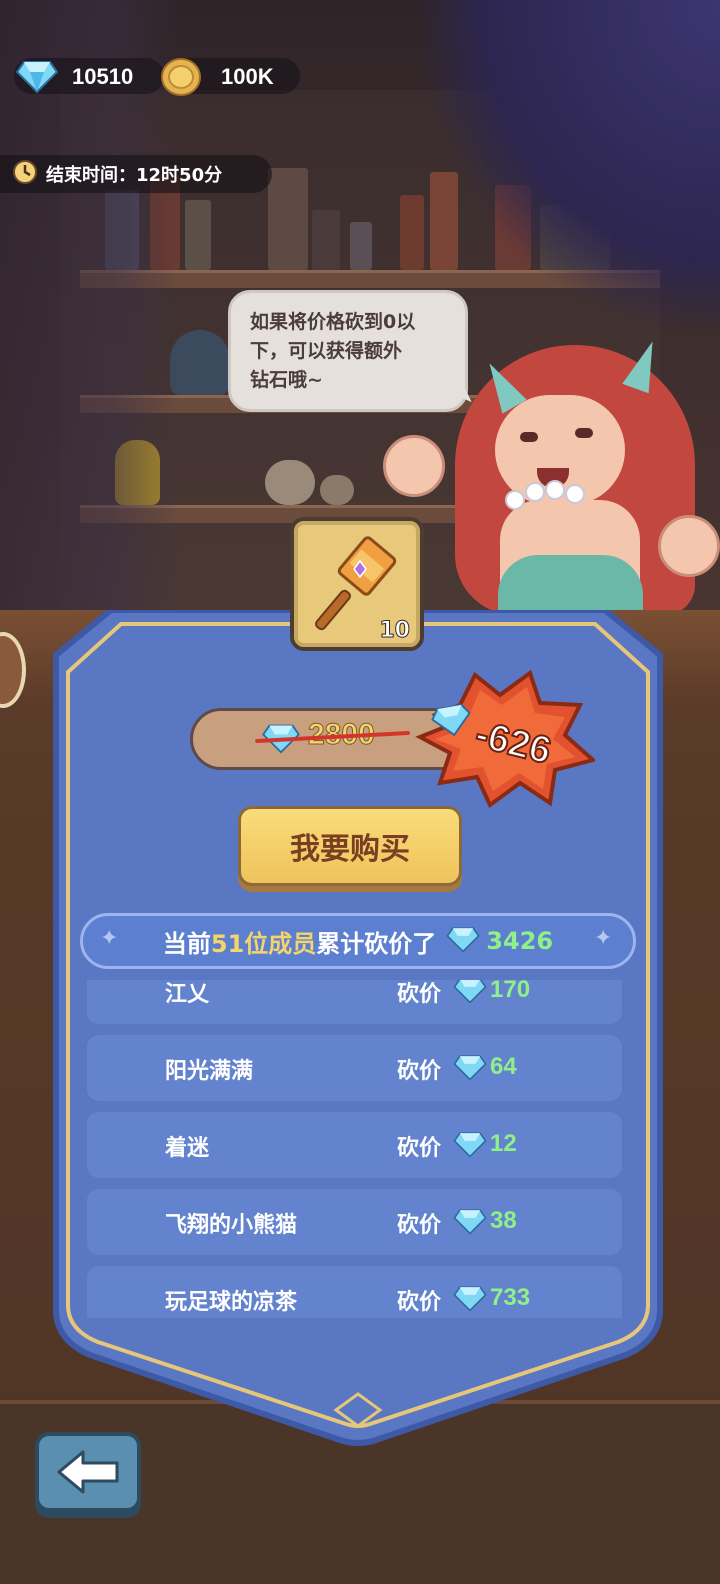  What do you see at coordinates (181, 79) in the screenshot?
I see `coin-icon` at bounding box center [181, 79].